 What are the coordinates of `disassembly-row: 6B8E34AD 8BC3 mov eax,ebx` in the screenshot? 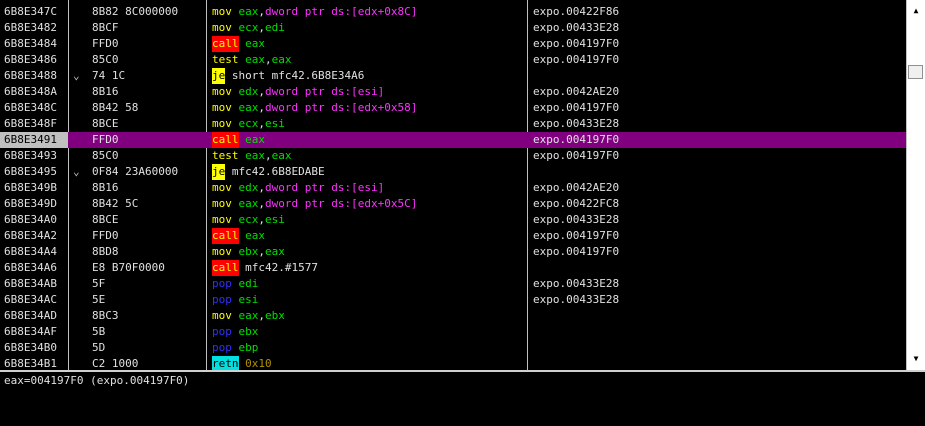 It's located at (453, 316).